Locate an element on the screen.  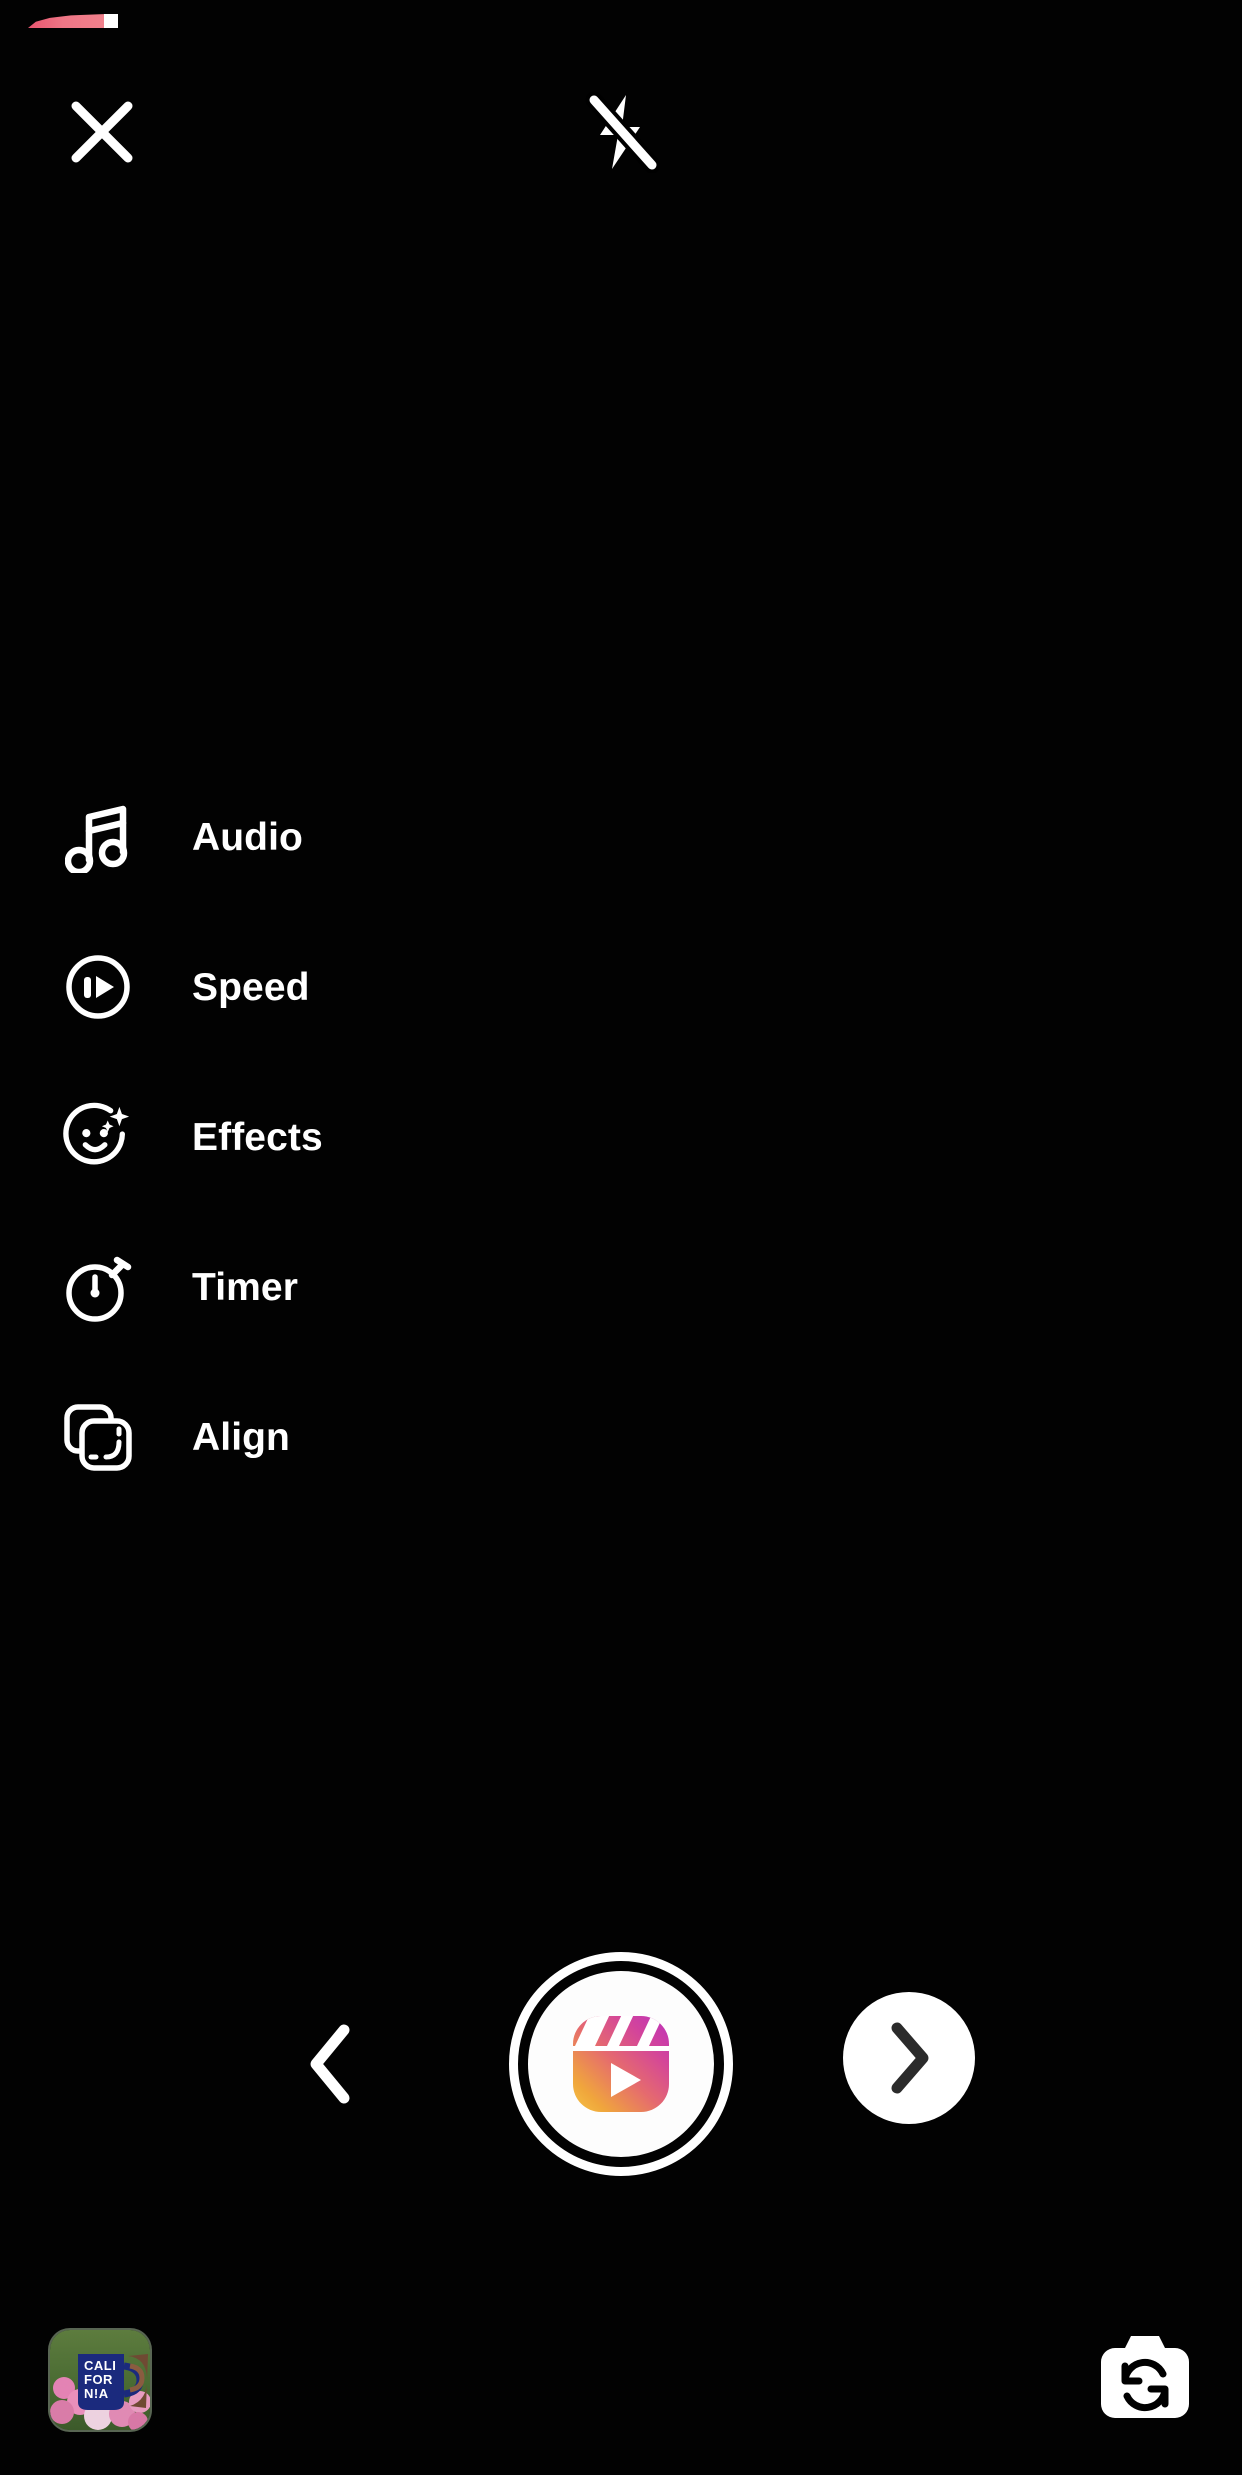
tool-label-audio: Audio is located at coordinates (247, 837).